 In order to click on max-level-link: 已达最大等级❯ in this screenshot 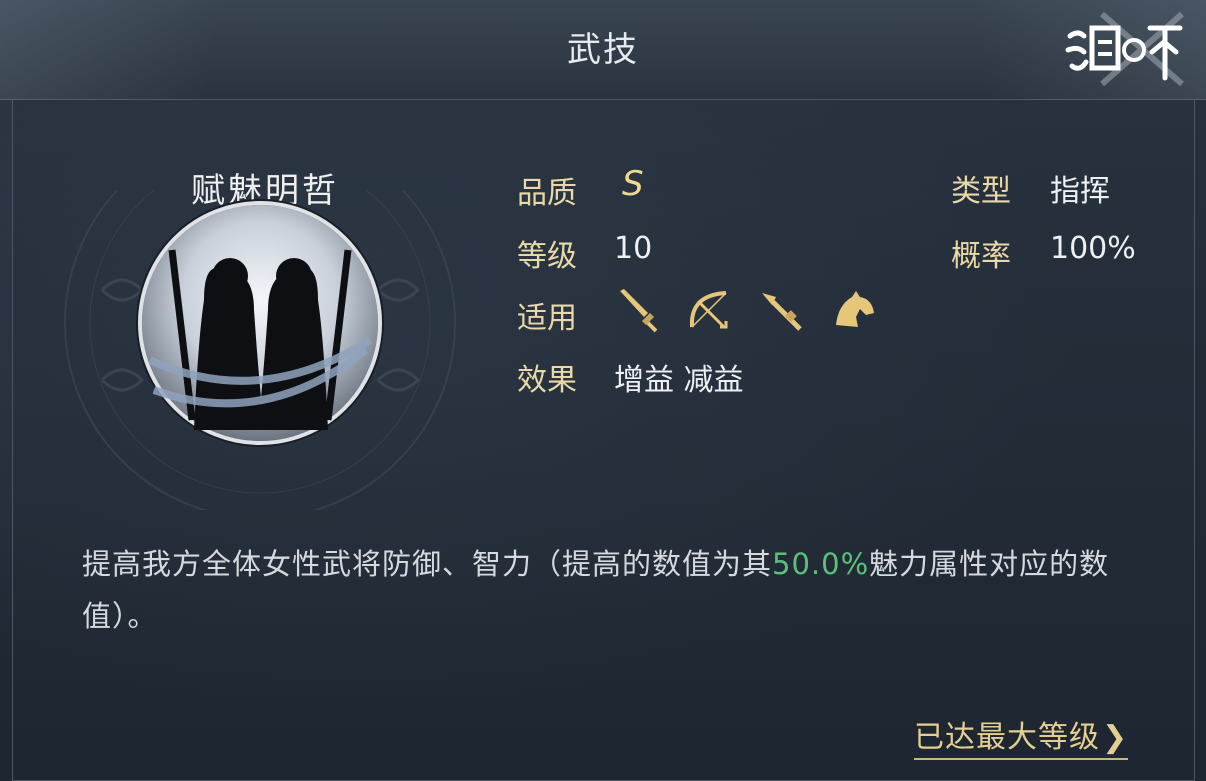, I will do `click(1021, 736)`.